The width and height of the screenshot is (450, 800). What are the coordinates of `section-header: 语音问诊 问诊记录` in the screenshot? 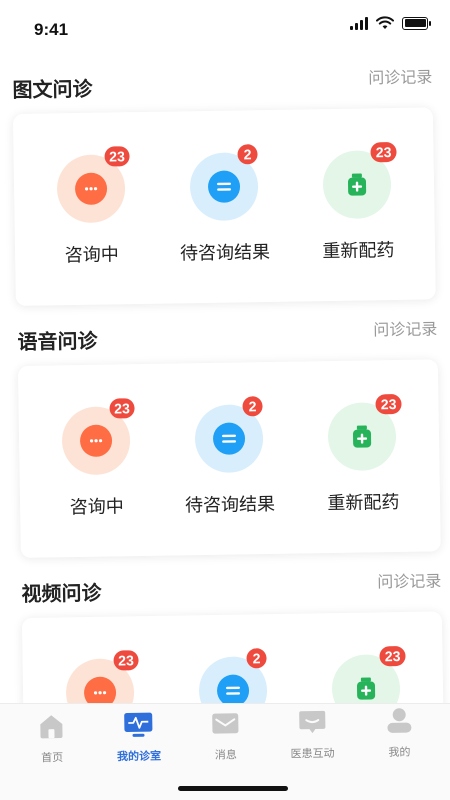 It's located at (227, 329).